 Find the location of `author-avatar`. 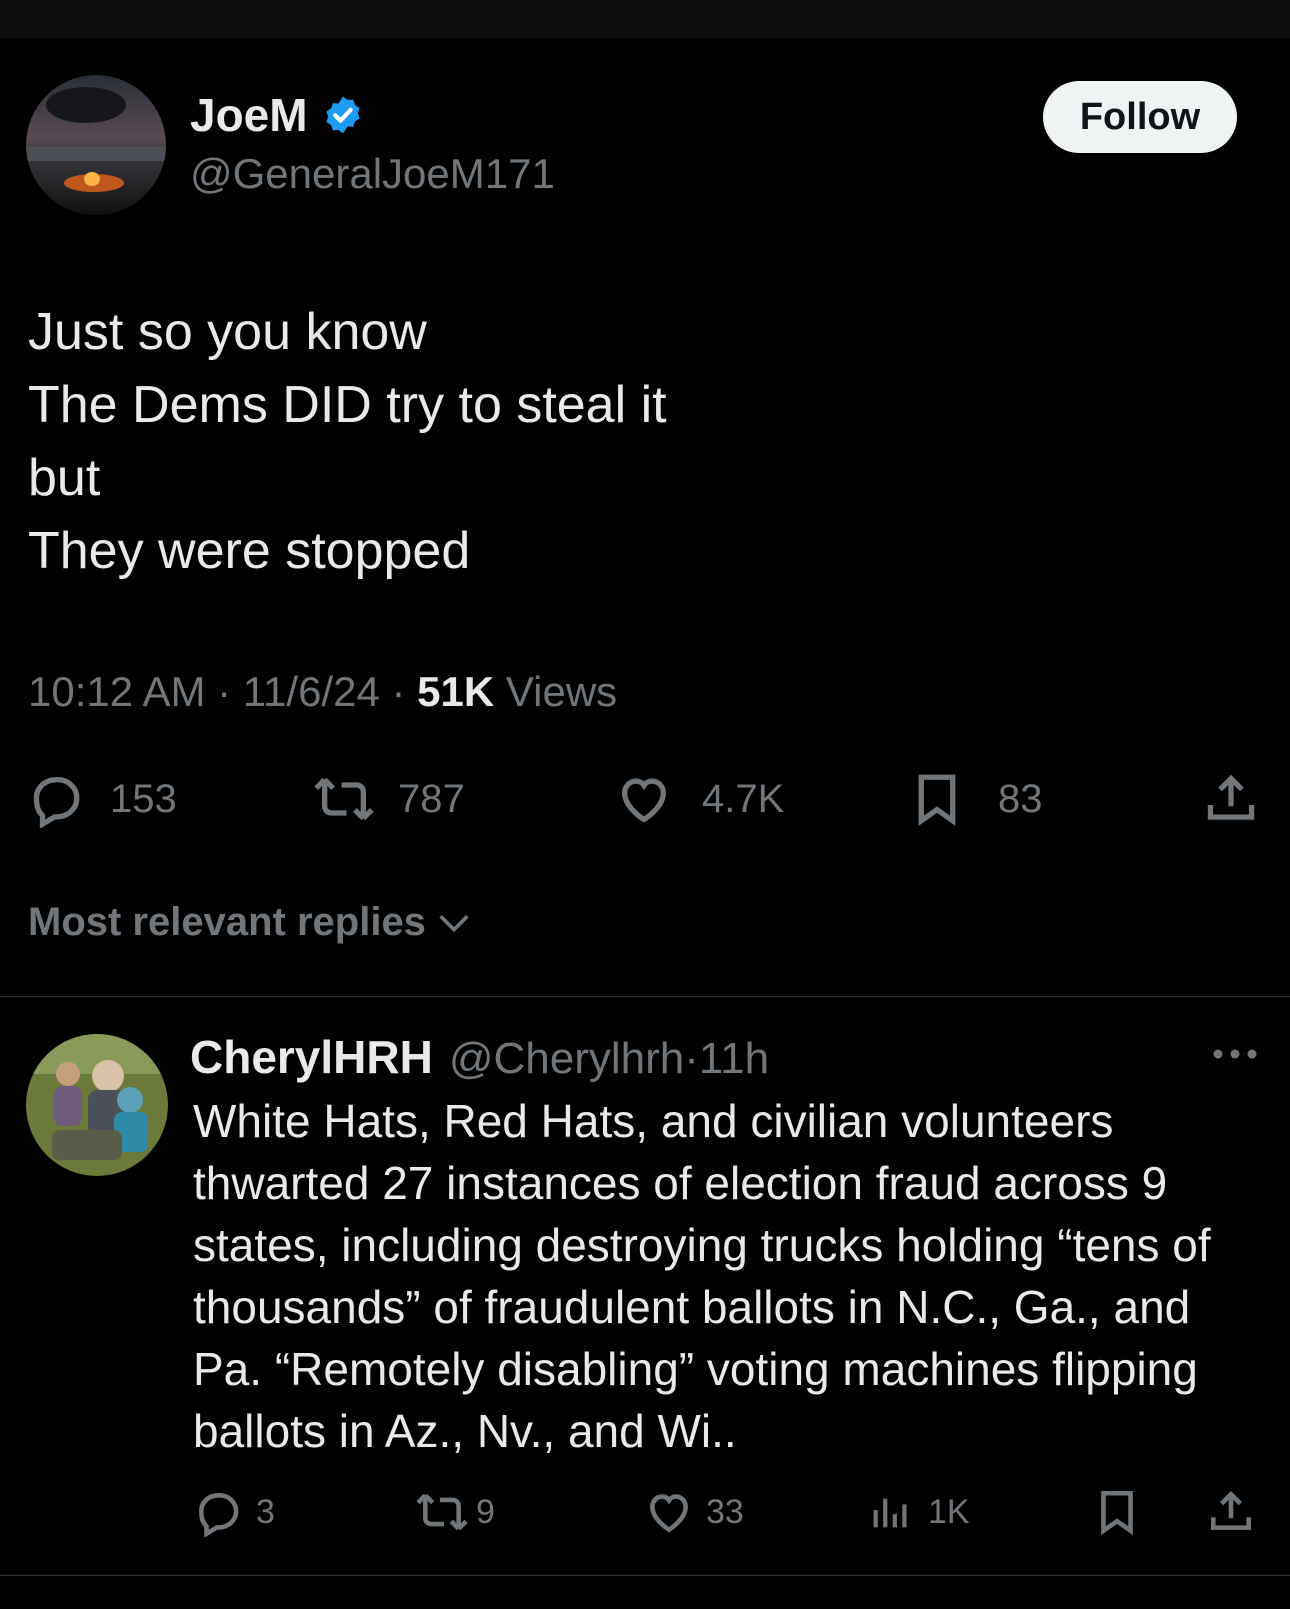

author-avatar is located at coordinates (96, 145).